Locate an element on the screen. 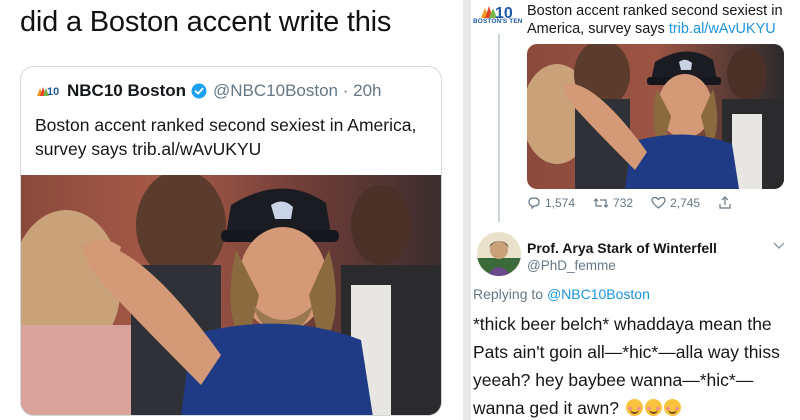 The height and width of the screenshot is (420, 800). retweet-count: 732 is located at coordinates (623, 203).